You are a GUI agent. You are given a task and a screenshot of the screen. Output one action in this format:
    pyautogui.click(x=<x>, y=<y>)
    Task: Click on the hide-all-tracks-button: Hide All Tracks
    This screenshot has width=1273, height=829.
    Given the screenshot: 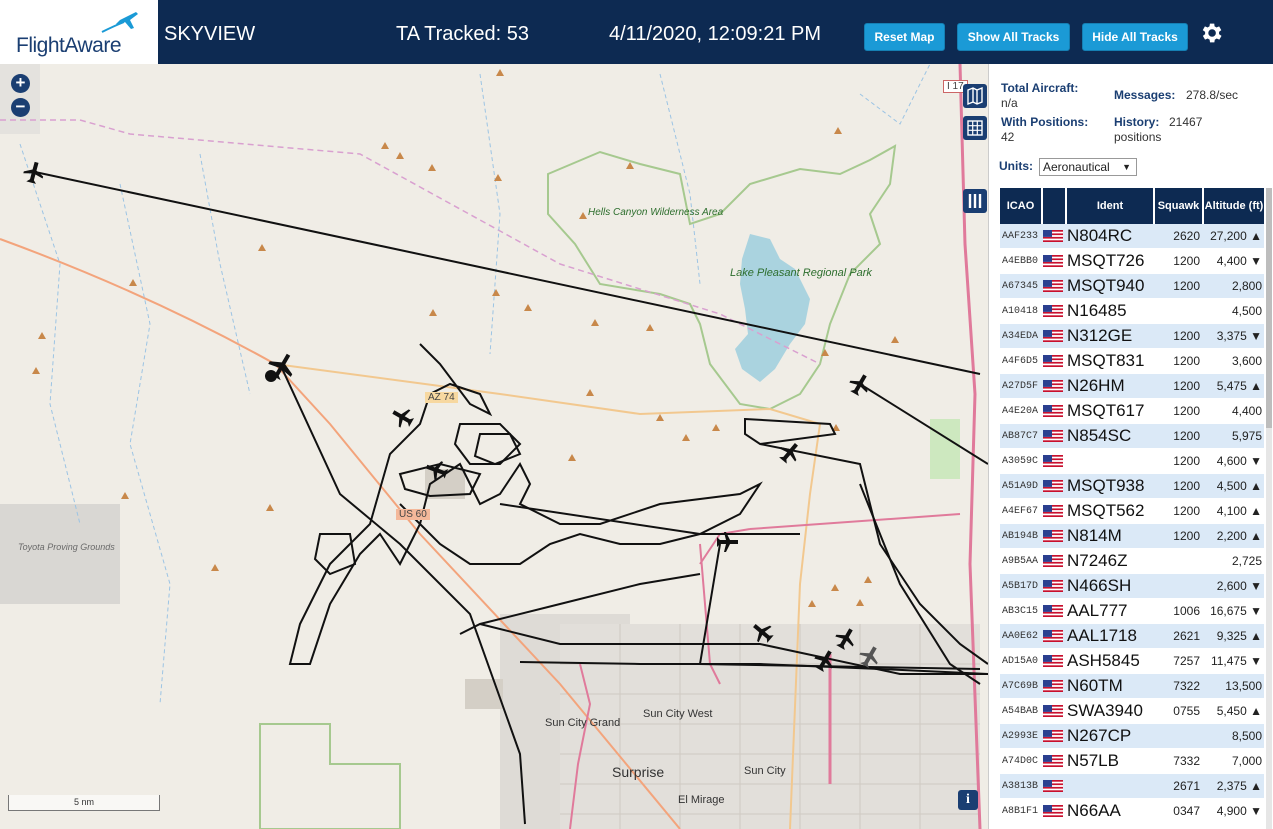 What is the action you would take?
    pyautogui.click(x=1135, y=37)
    